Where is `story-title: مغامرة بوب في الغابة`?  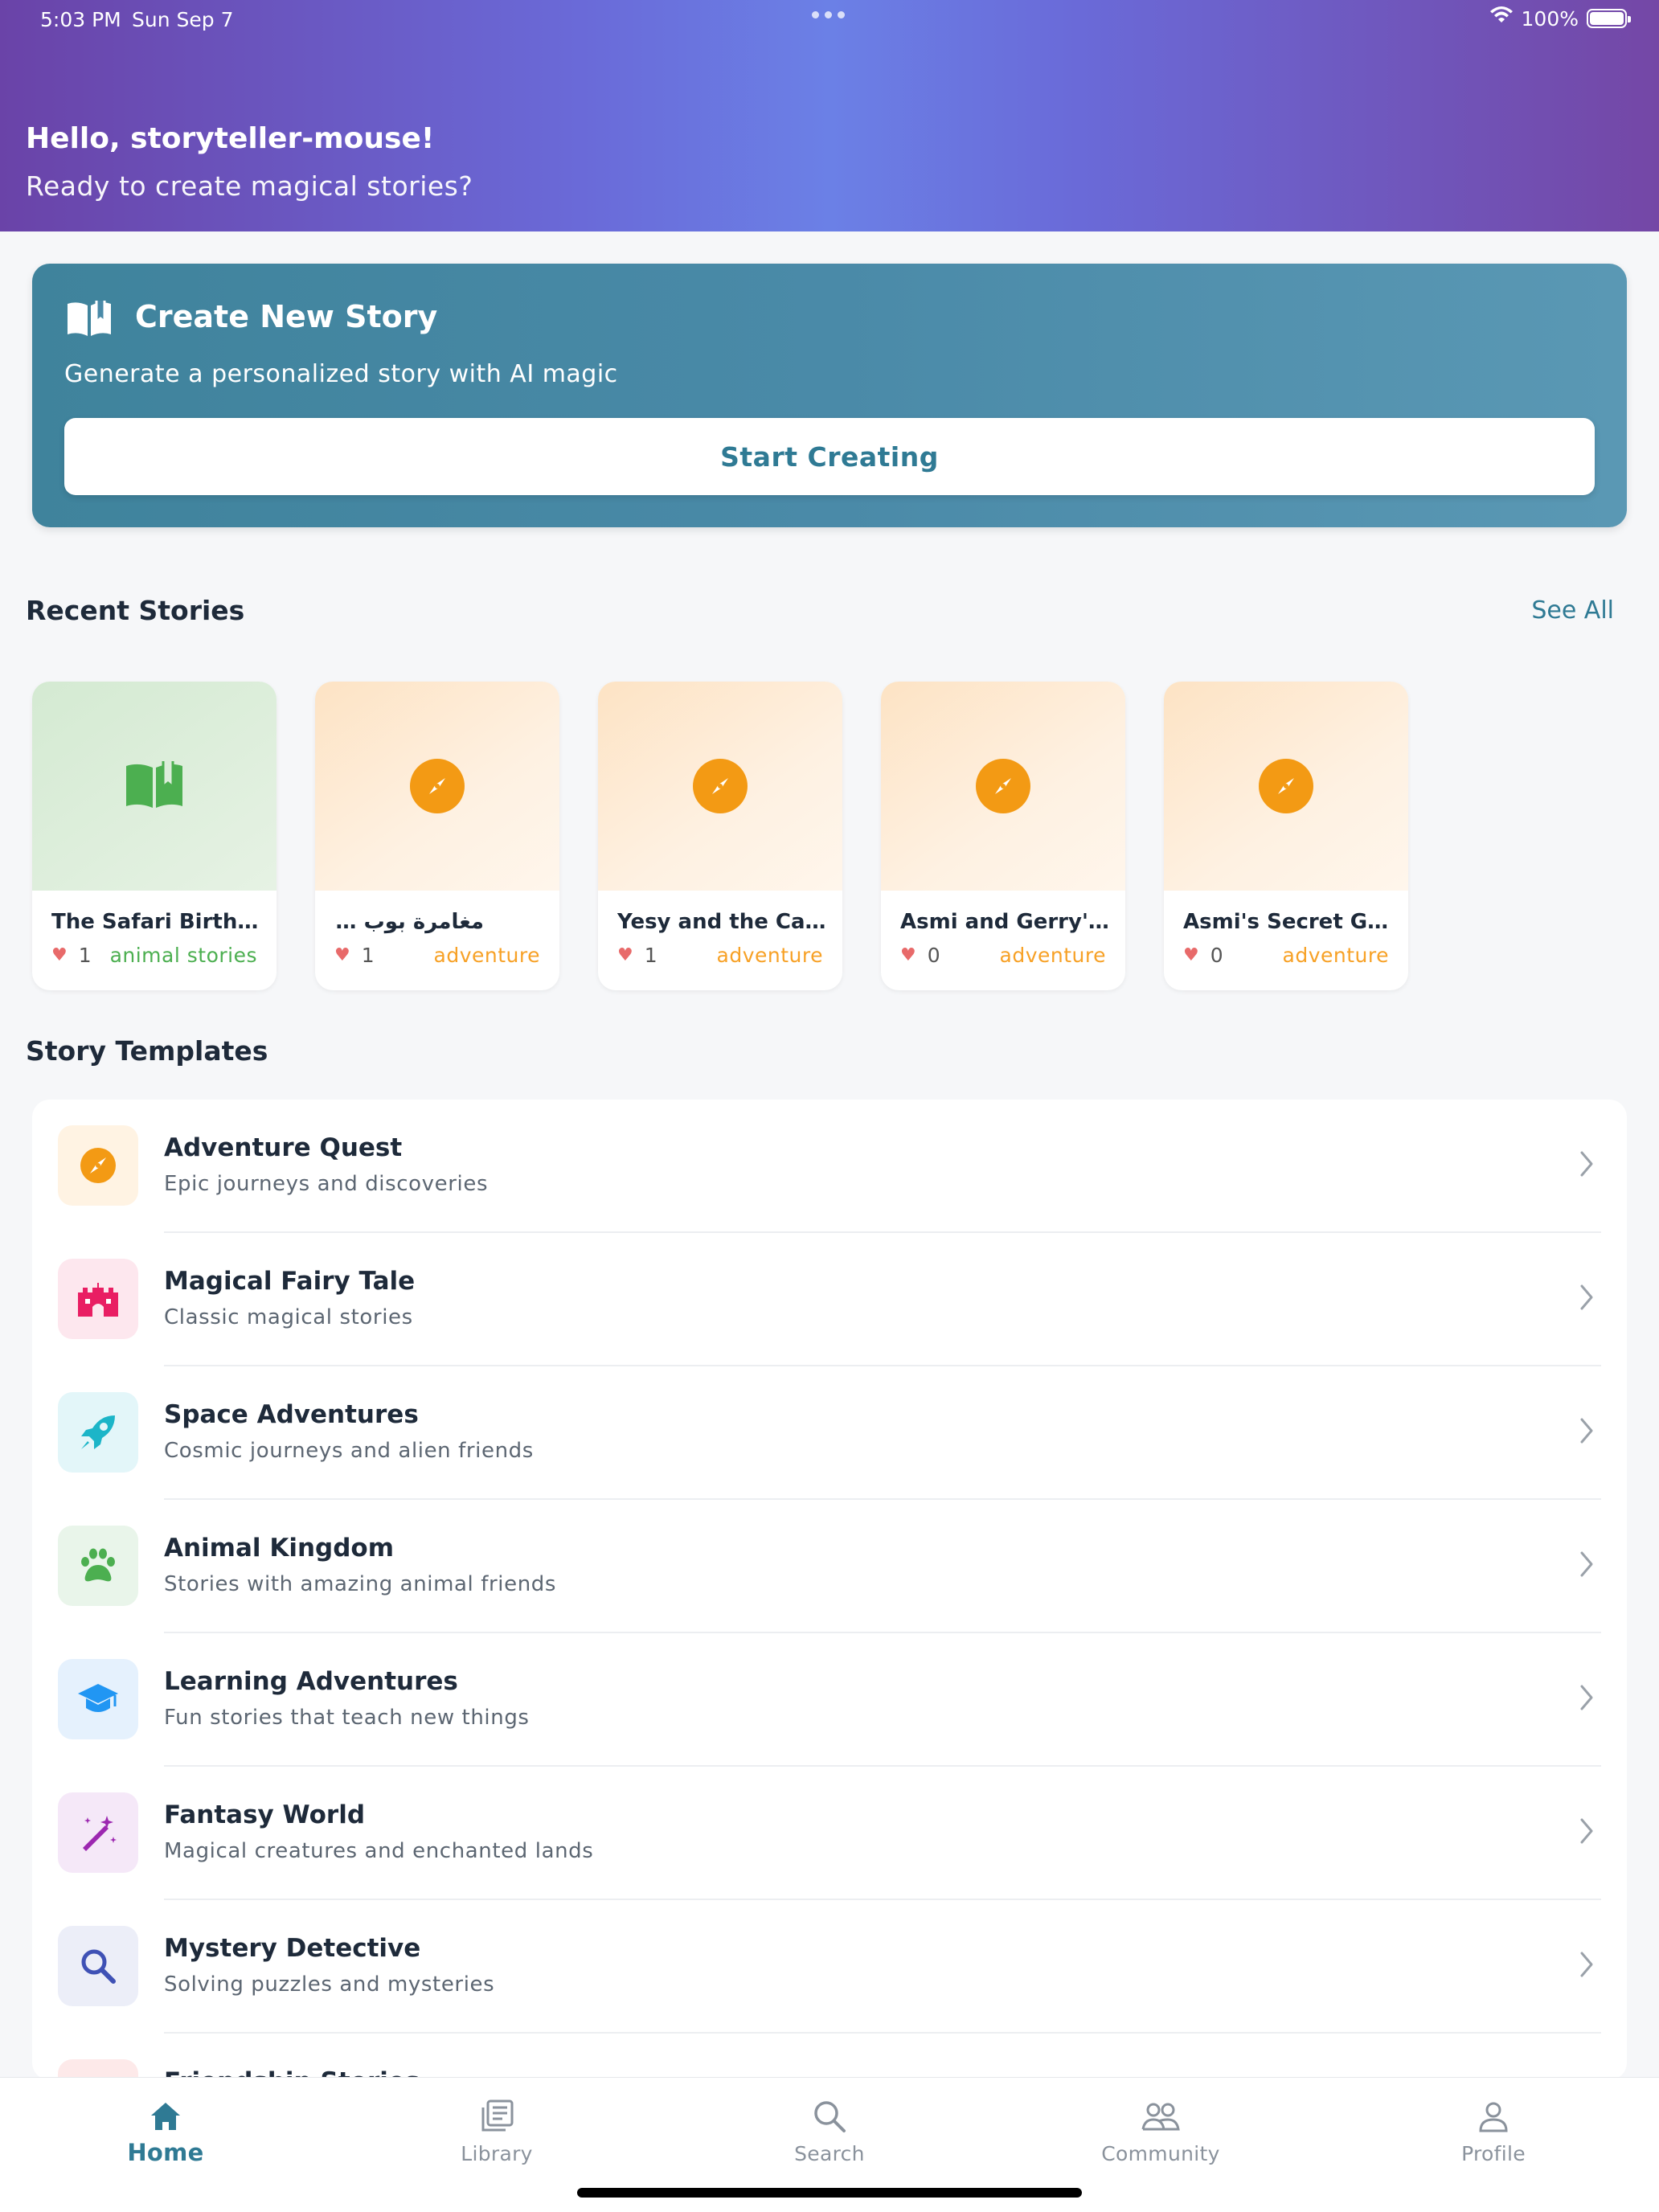 story-title: مغامرة بوب في الغابة is located at coordinates (409, 922).